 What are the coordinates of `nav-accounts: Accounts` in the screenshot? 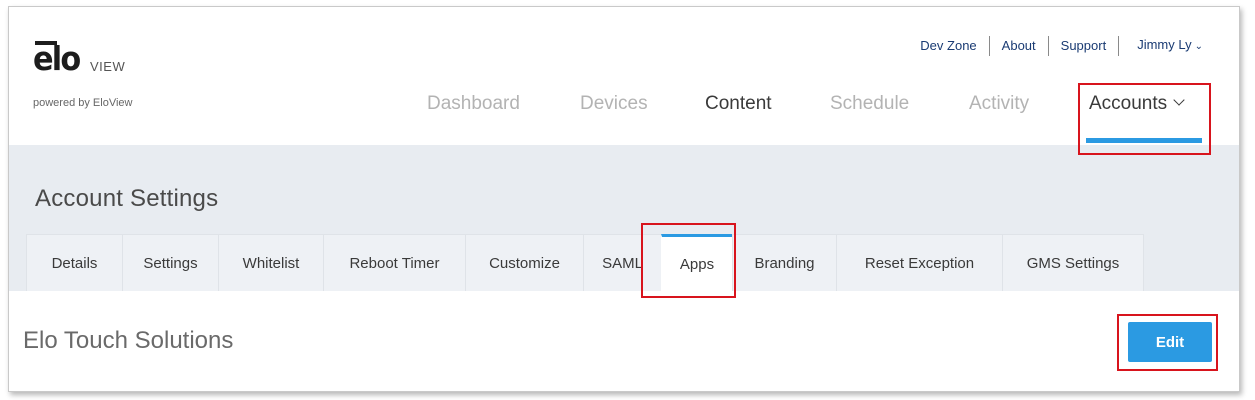 It's located at (1137, 104).